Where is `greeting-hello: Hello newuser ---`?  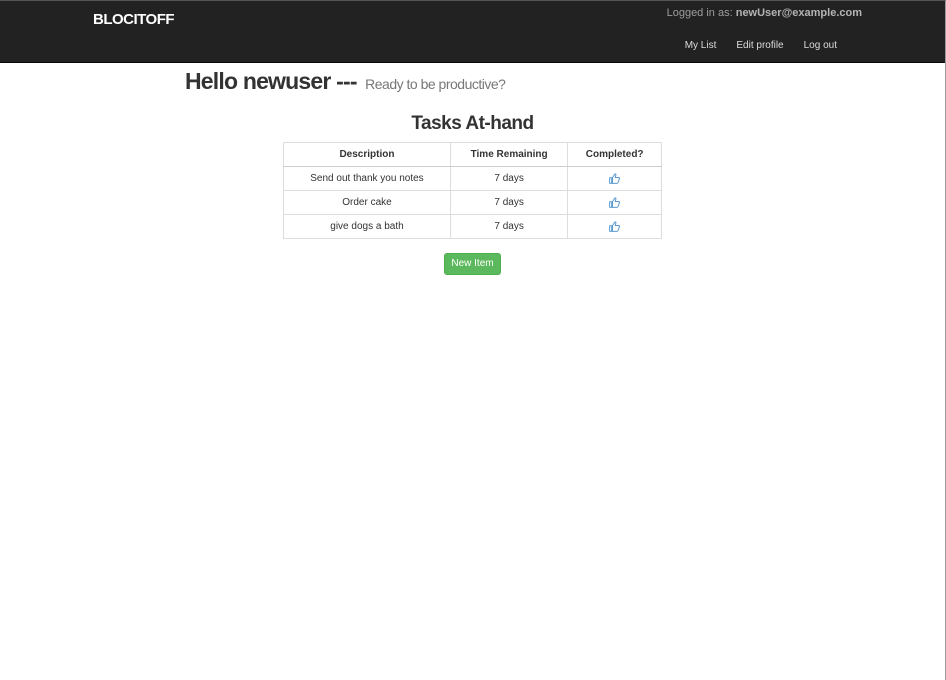 greeting-hello: Hello newuser --- is located at coordinates (271, 81).